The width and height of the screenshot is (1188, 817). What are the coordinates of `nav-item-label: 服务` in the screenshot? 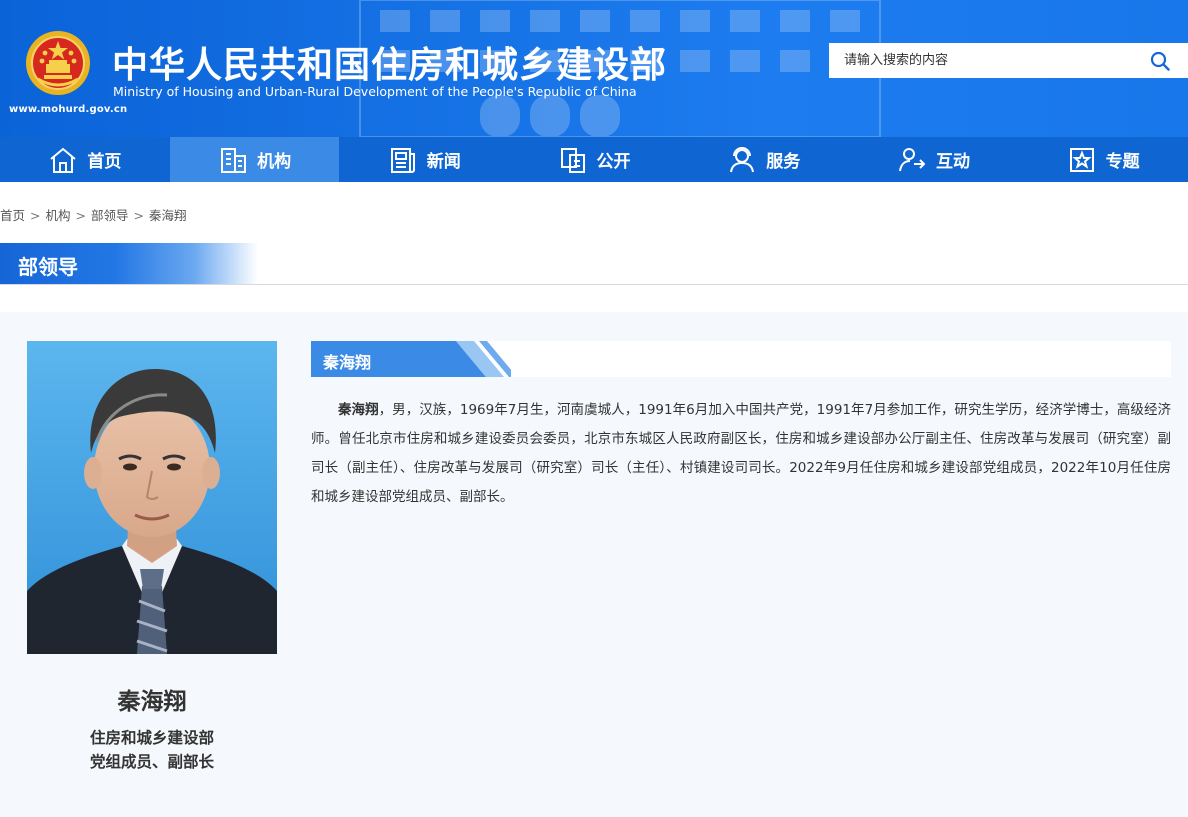 It's located at (783, 162).